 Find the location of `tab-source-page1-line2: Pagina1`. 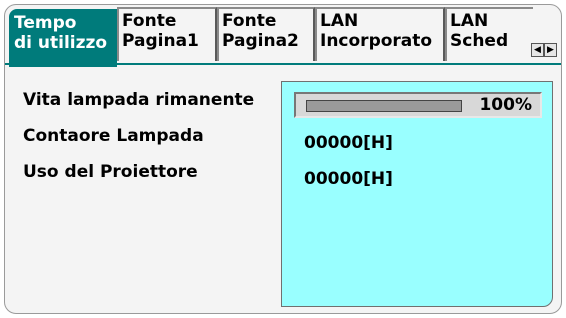

tab-source-page1-line2: Pagina1 is located at coordinates (160, 41).